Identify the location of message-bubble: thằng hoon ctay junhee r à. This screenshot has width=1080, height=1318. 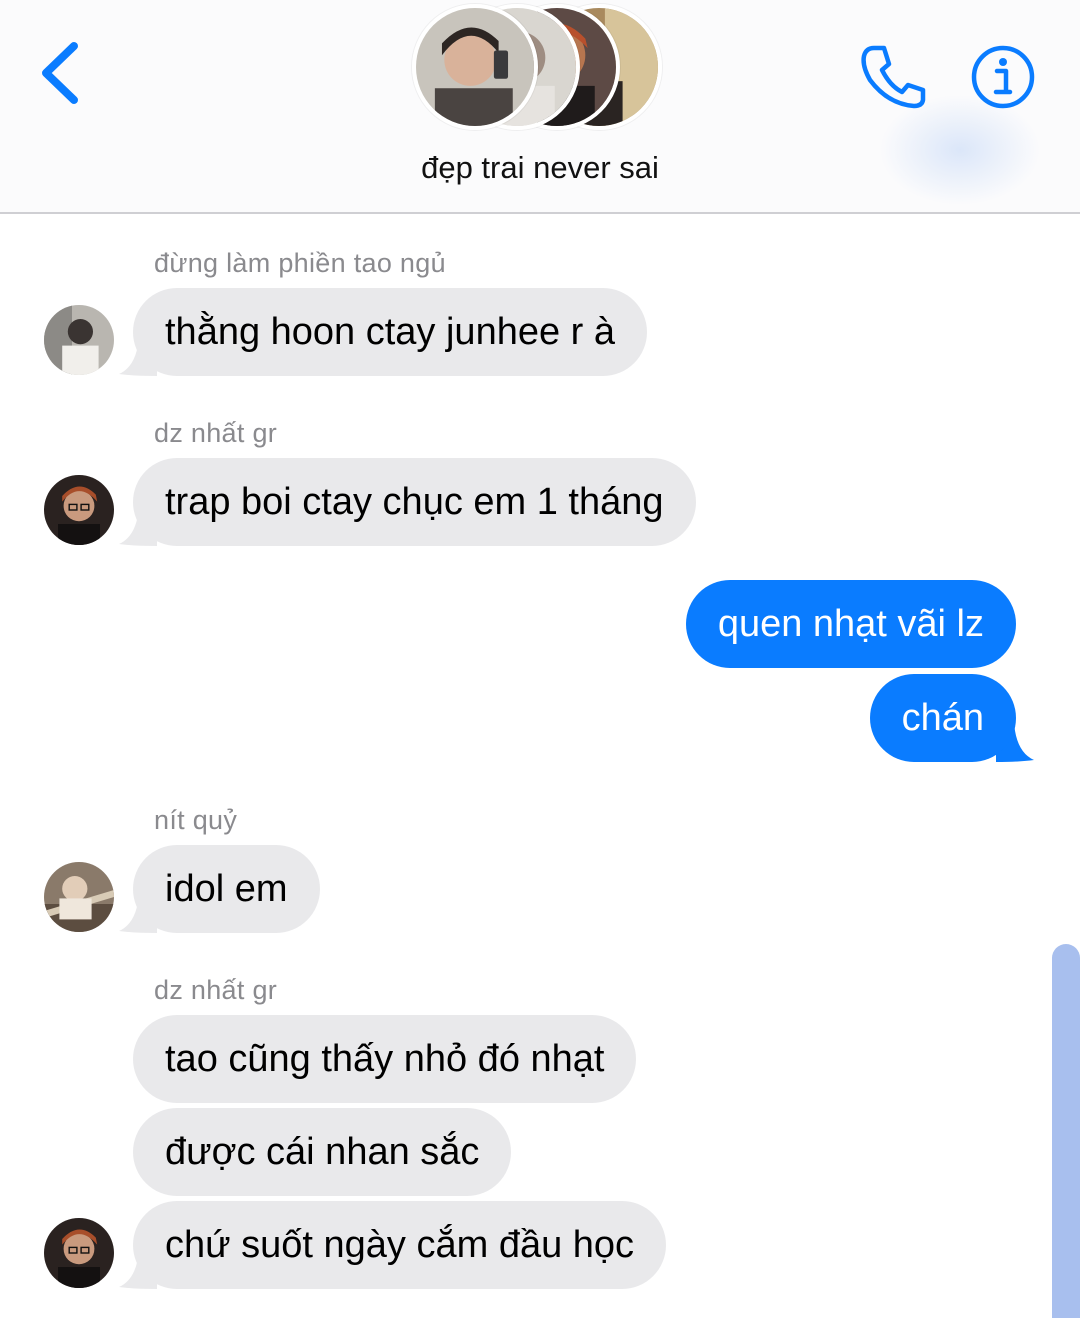
(390, 332).